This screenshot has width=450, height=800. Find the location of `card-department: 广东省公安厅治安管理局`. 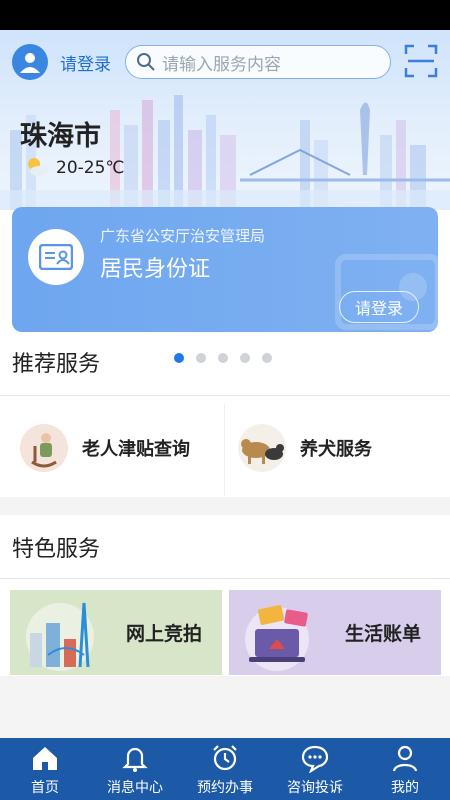

card-department: 广东省公安厅治安管理局 is located at coordinates (183, 236).